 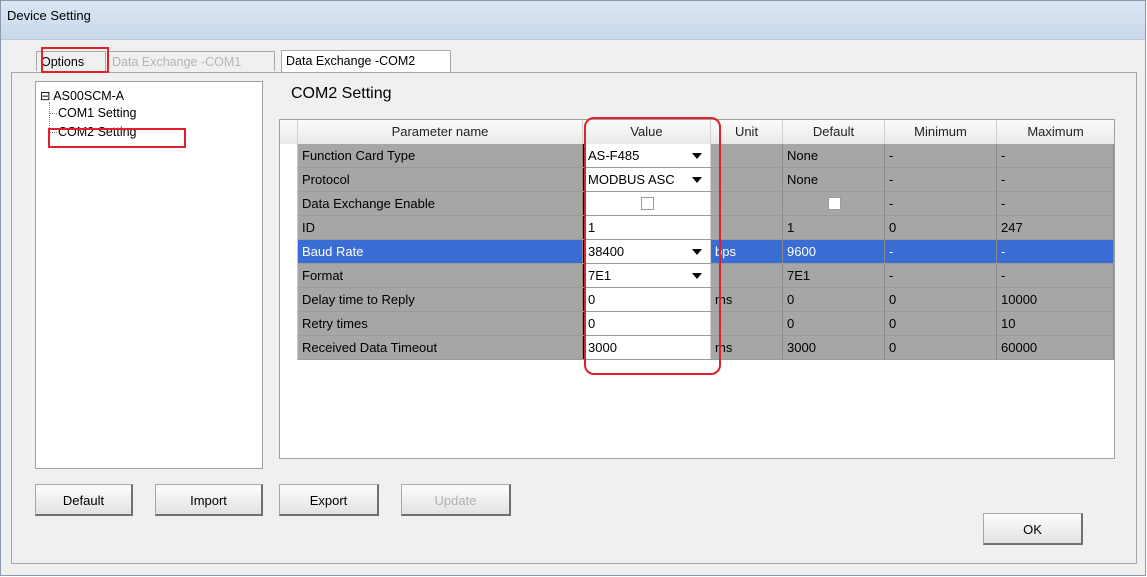 What do you see at coordinates (1012, 227) in the screenshot?
I see `cell-maximum-text: 247` at bounding box center [1012, 227].